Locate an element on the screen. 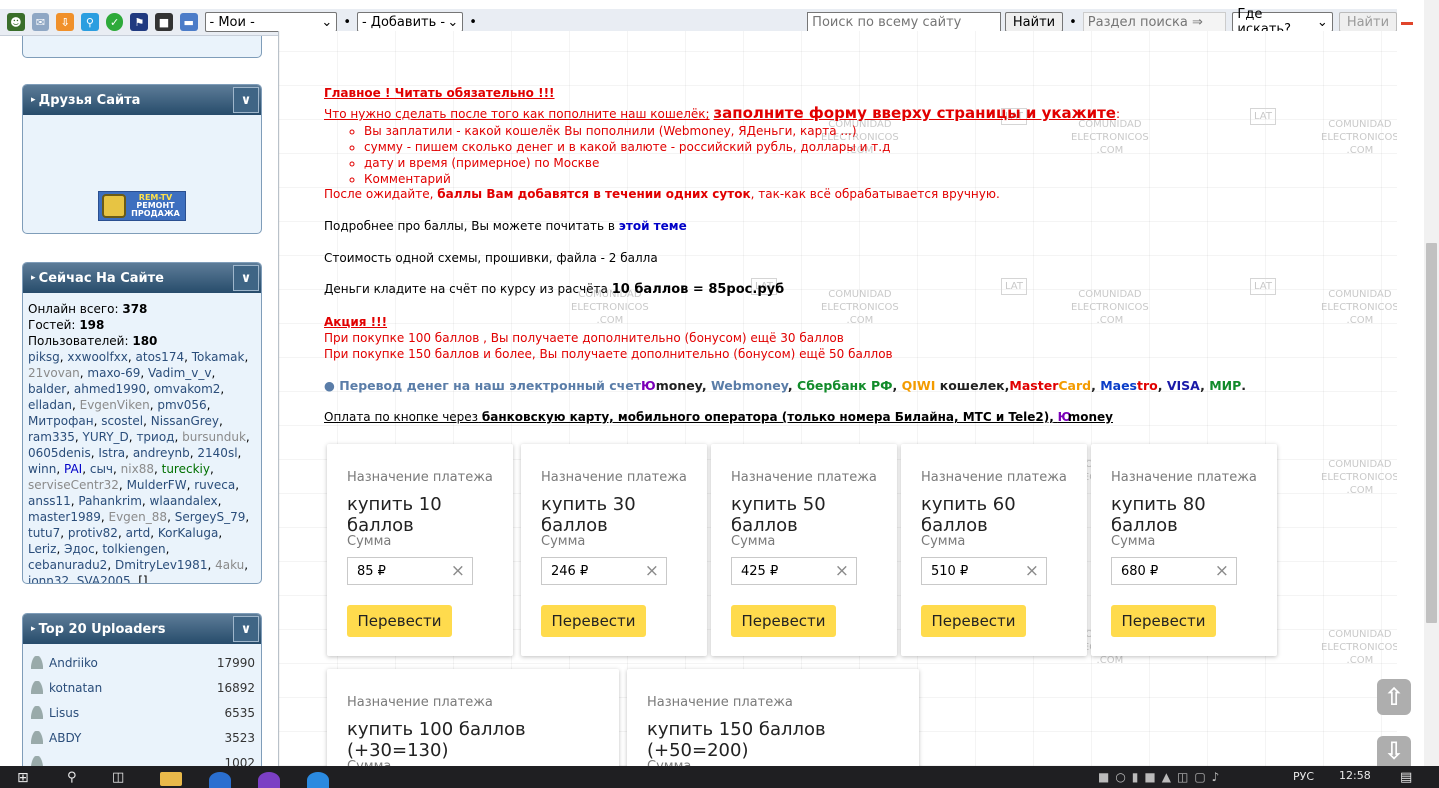 The width and height of the screenshot is (1439, 788). online-user-link: [] is located at coordinates (142, 578).